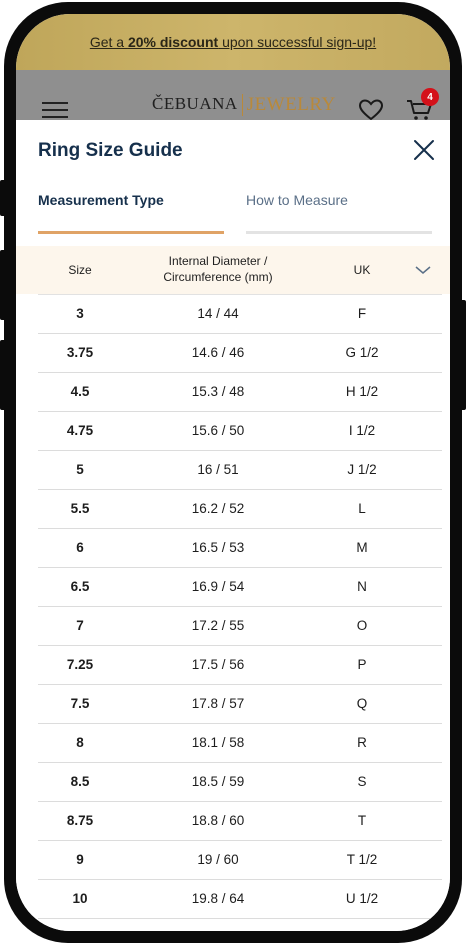 The image size is (466, 945). What do you see at coordinates (80, 898) in the screenshot?
I see `size-cell: 10` at bounding box center [80, 898].